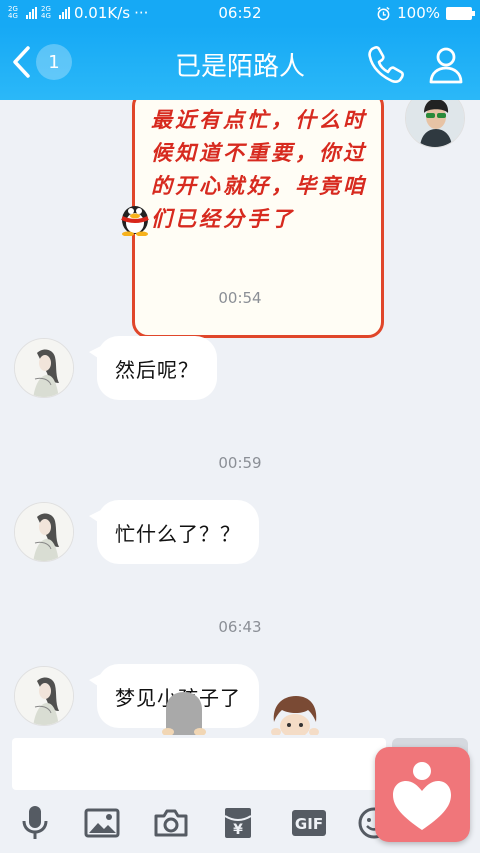  I want to click on battery-fill, so click(459, 13).